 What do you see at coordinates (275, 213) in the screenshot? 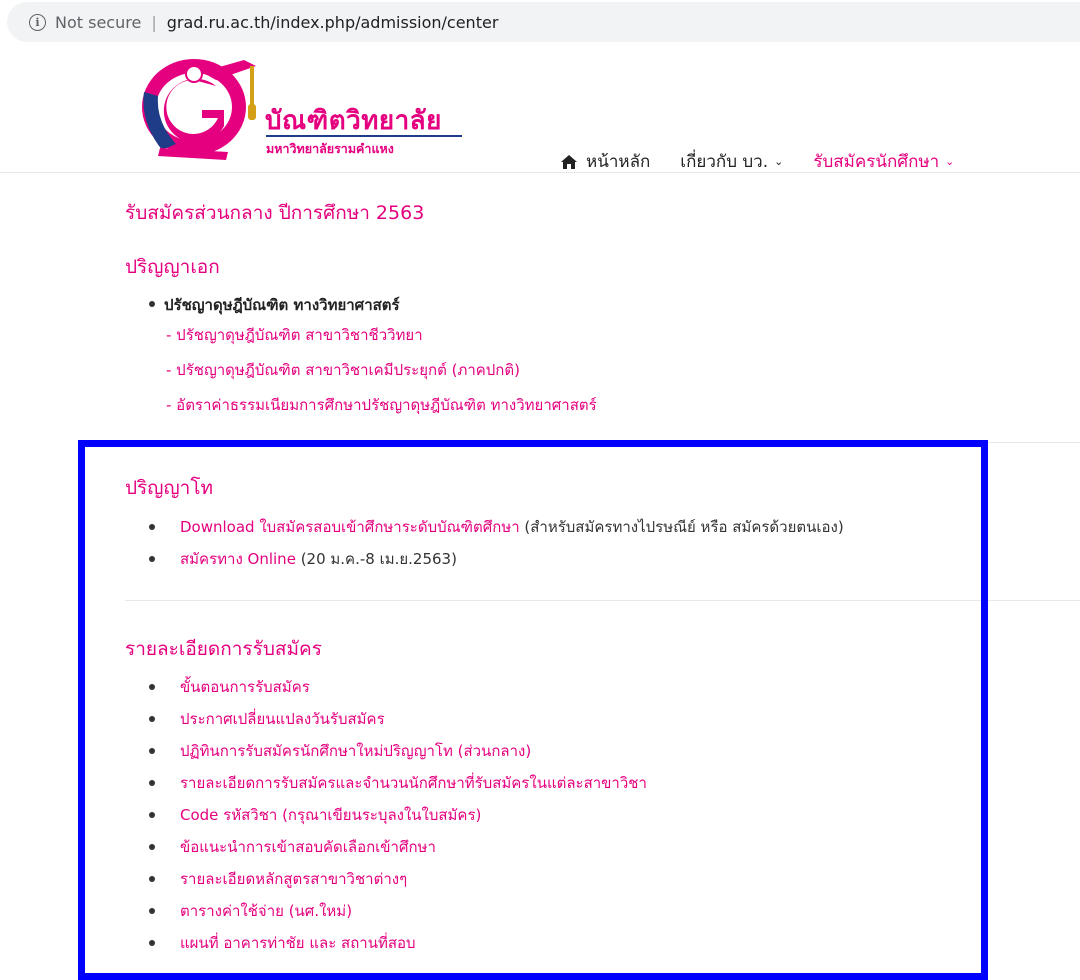
I see `page-title: รับสมัครส่วนกลาง ปีการศึกษา 2563` at bounding box center [275, 213].